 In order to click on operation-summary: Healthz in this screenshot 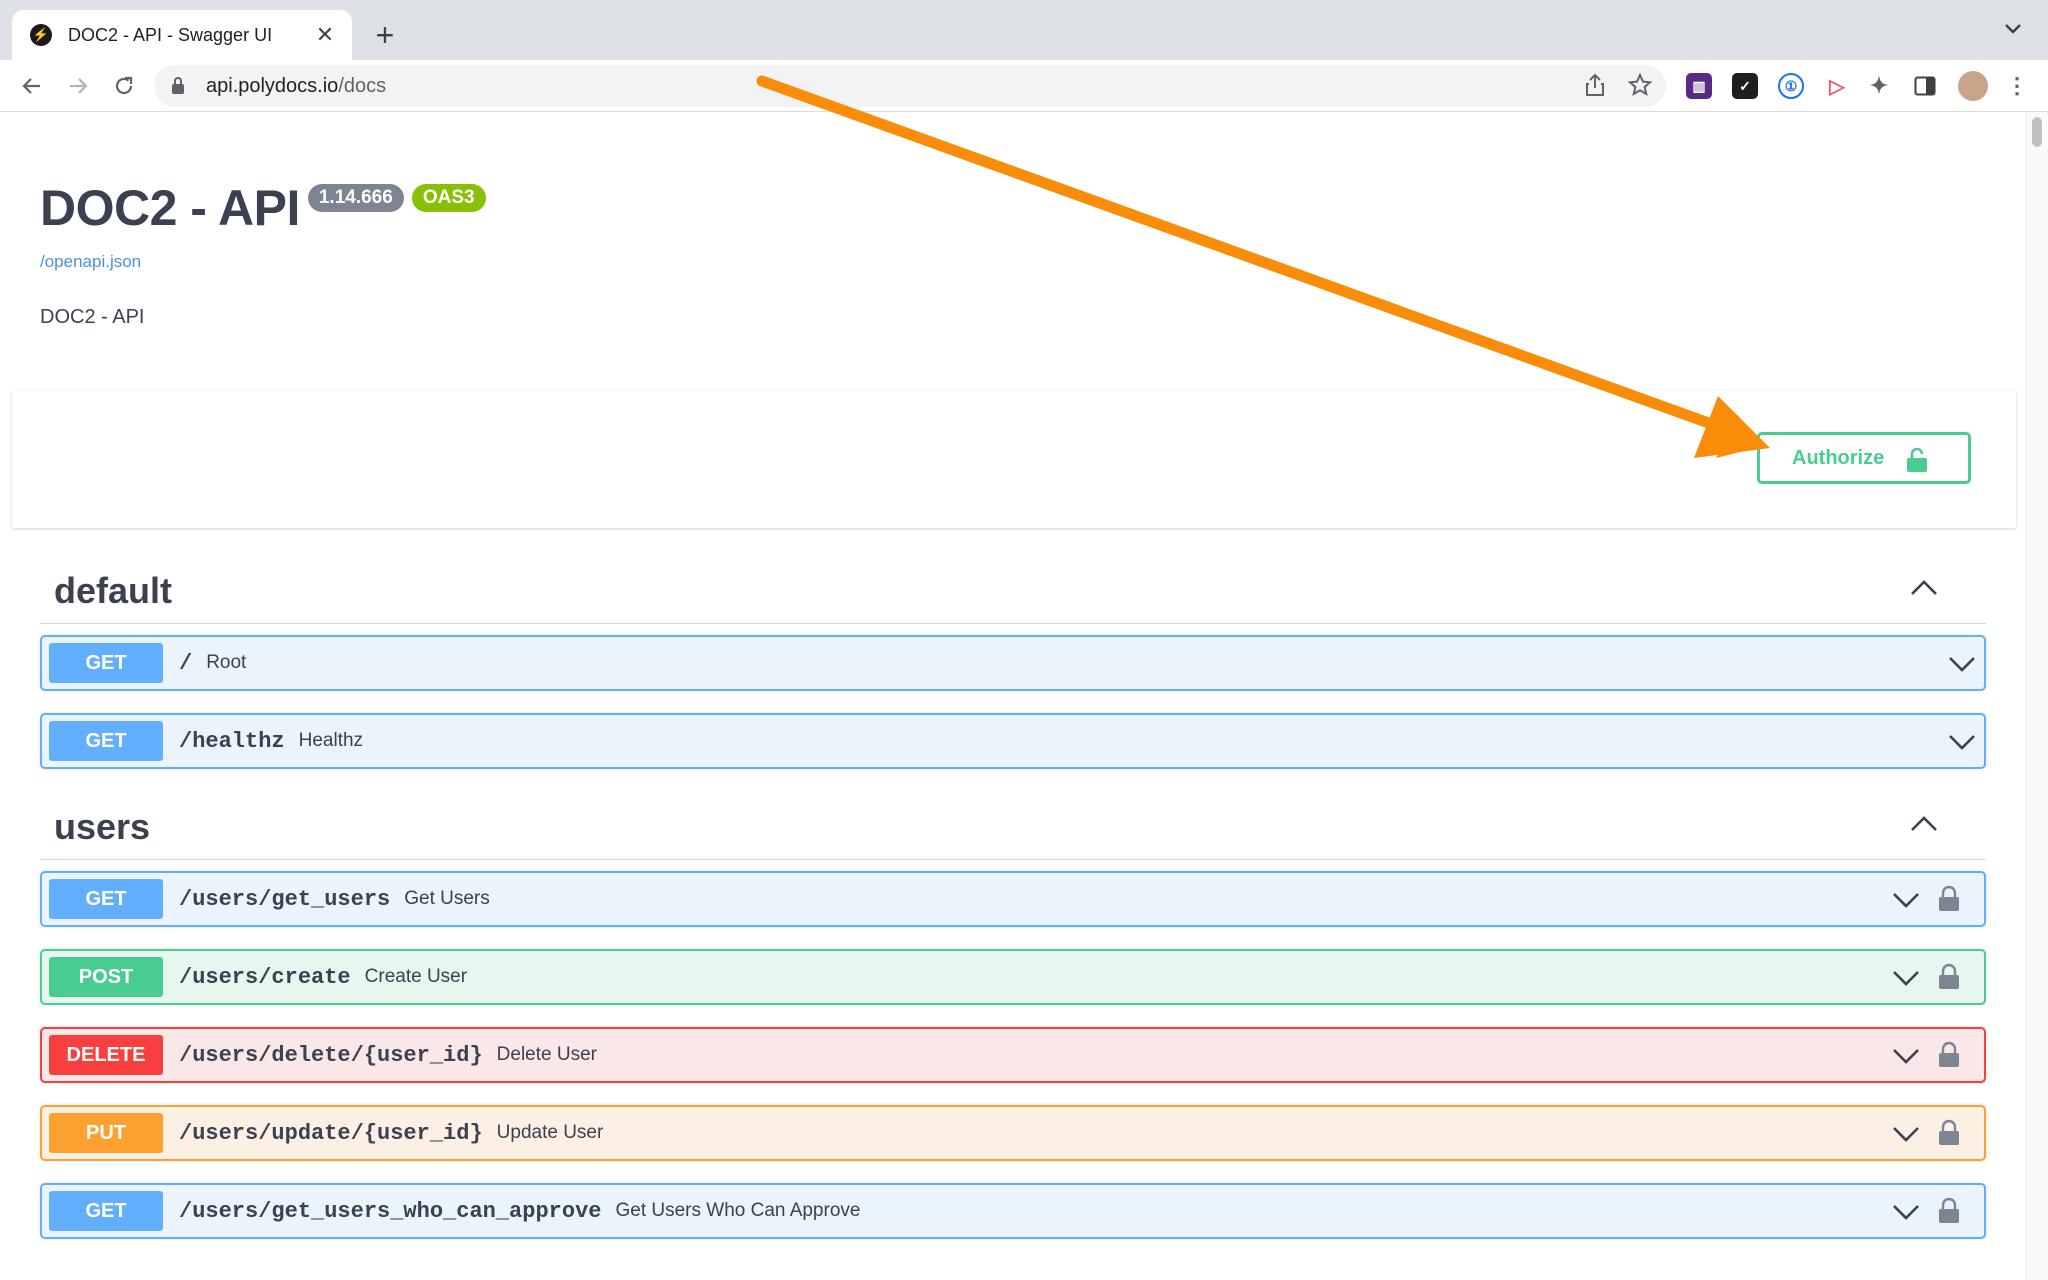, I will do `click(331, 740)`.